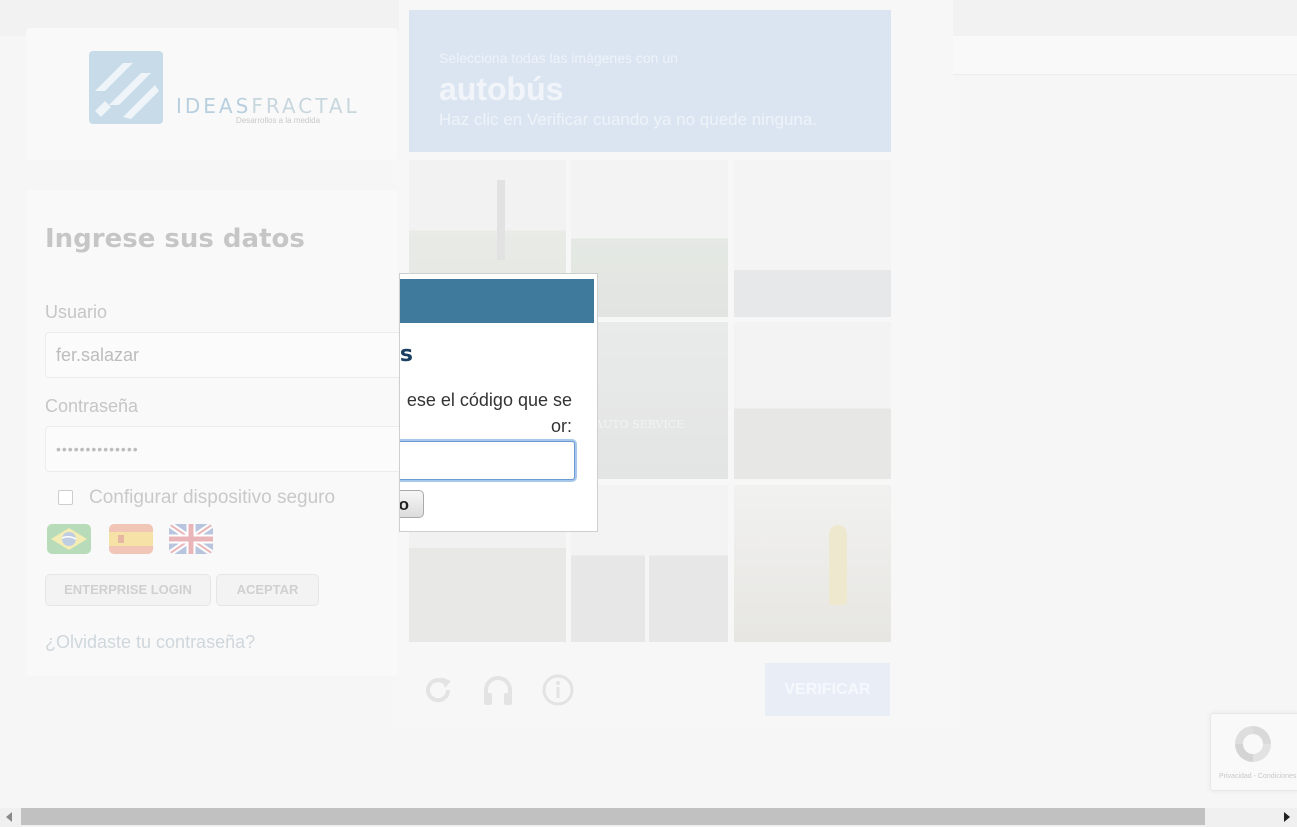 This screenshot has width=1297, height=827. I want to click on scroll-left-arrow-icon, so click(9, 817).